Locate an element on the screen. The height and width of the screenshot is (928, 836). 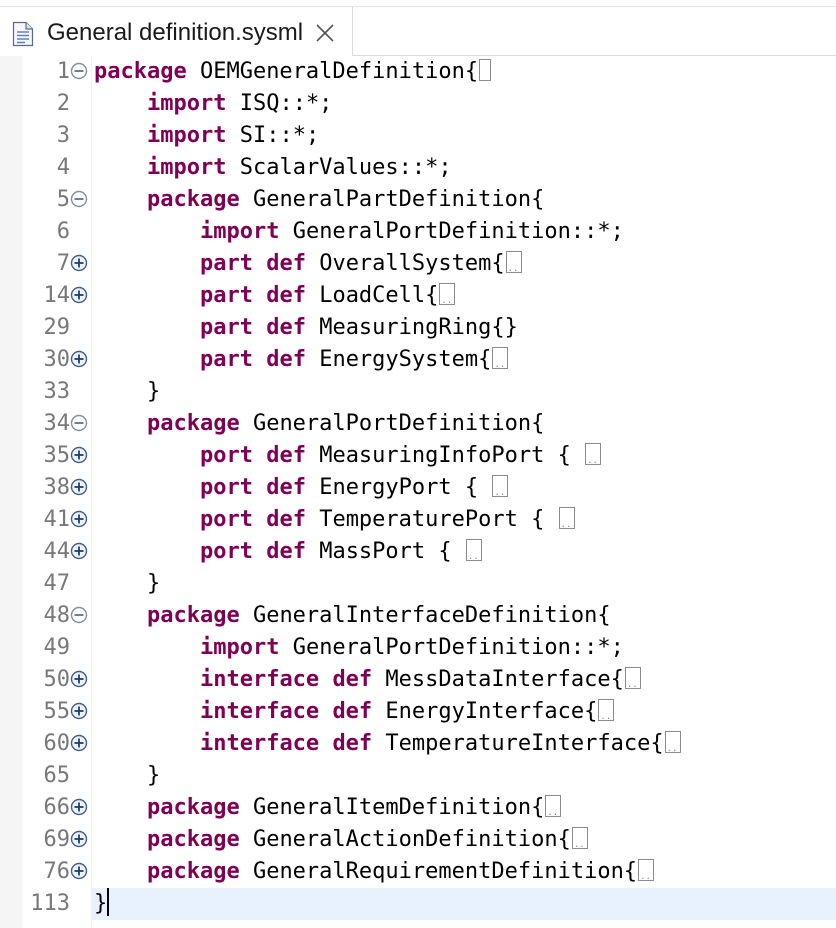
code-token: MessDataInterface{ is located at coordinates (498, 679).